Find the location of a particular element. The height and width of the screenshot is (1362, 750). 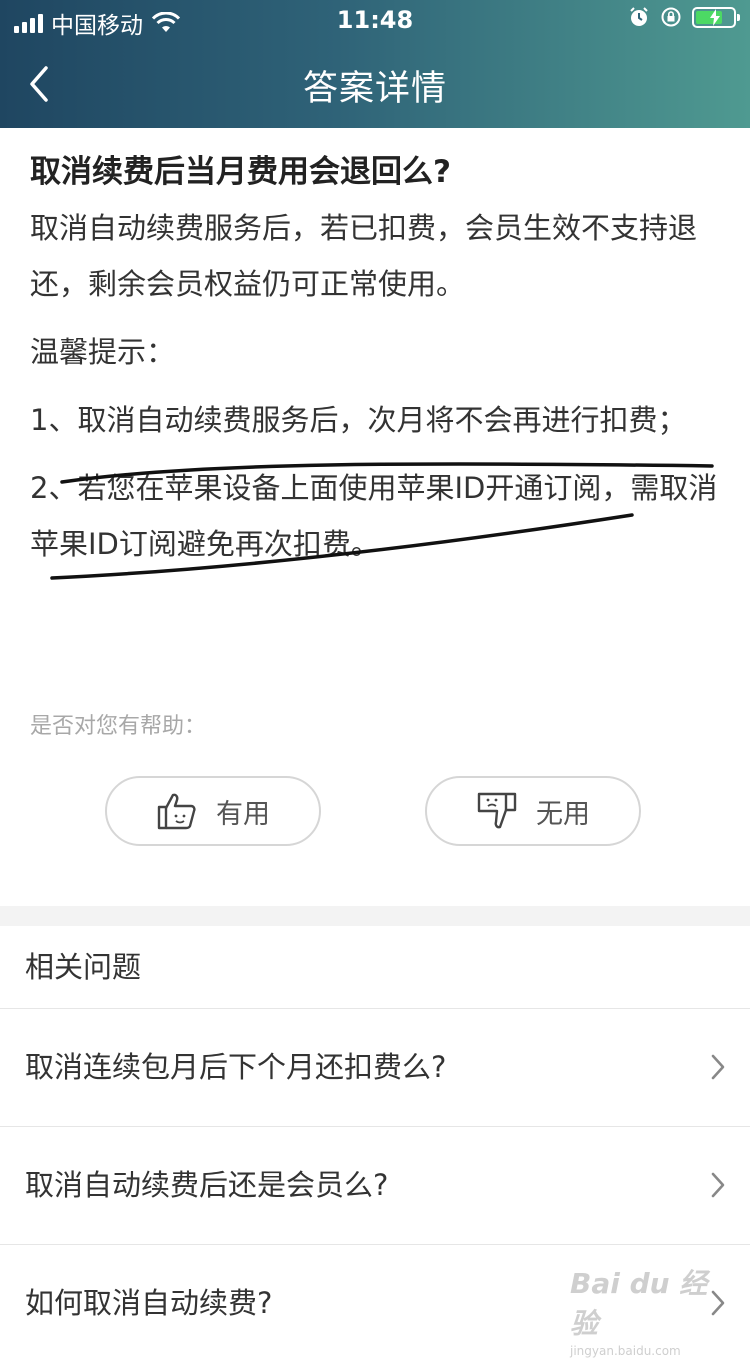

watermark-url: jingyan.baidu.com is located at coordinates (625, 1351).